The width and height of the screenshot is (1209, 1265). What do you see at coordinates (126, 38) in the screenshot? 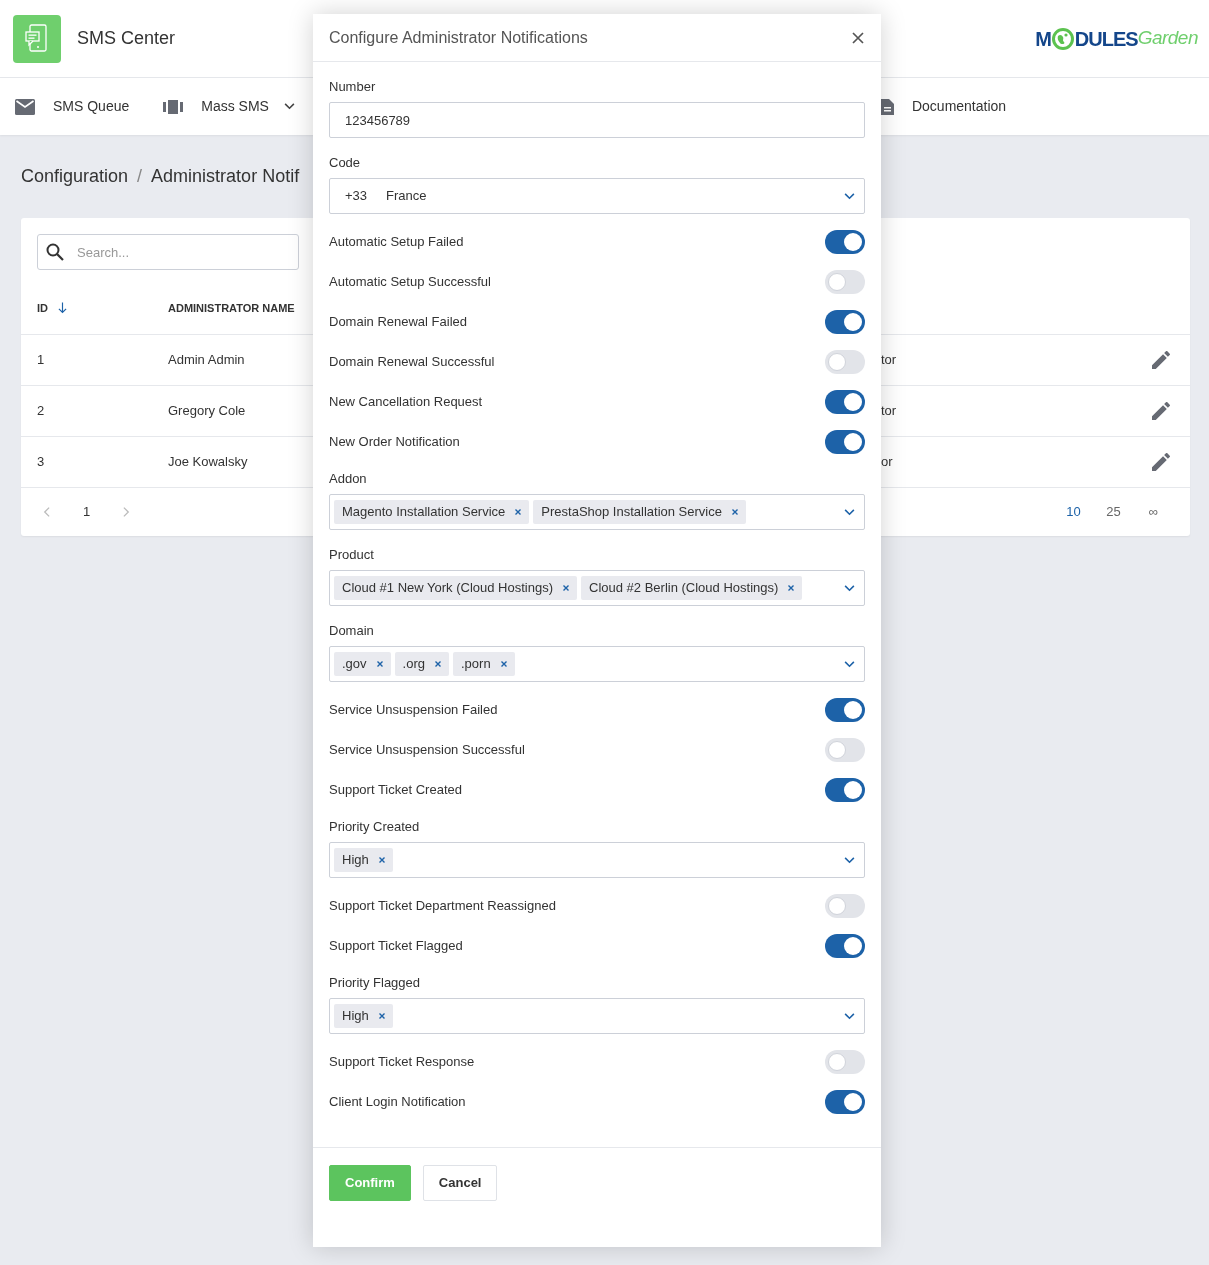
I see `app-title: SMS Center` at bounding box center [126, 38].